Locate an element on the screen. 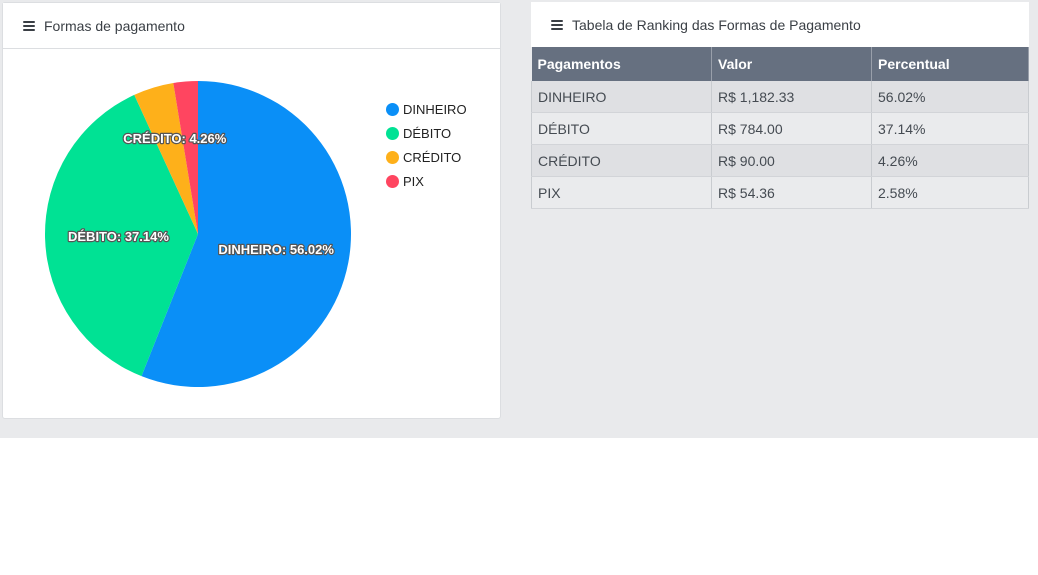  cell-valor: R$ 1,182.33 is located at coordinates (791, 97).